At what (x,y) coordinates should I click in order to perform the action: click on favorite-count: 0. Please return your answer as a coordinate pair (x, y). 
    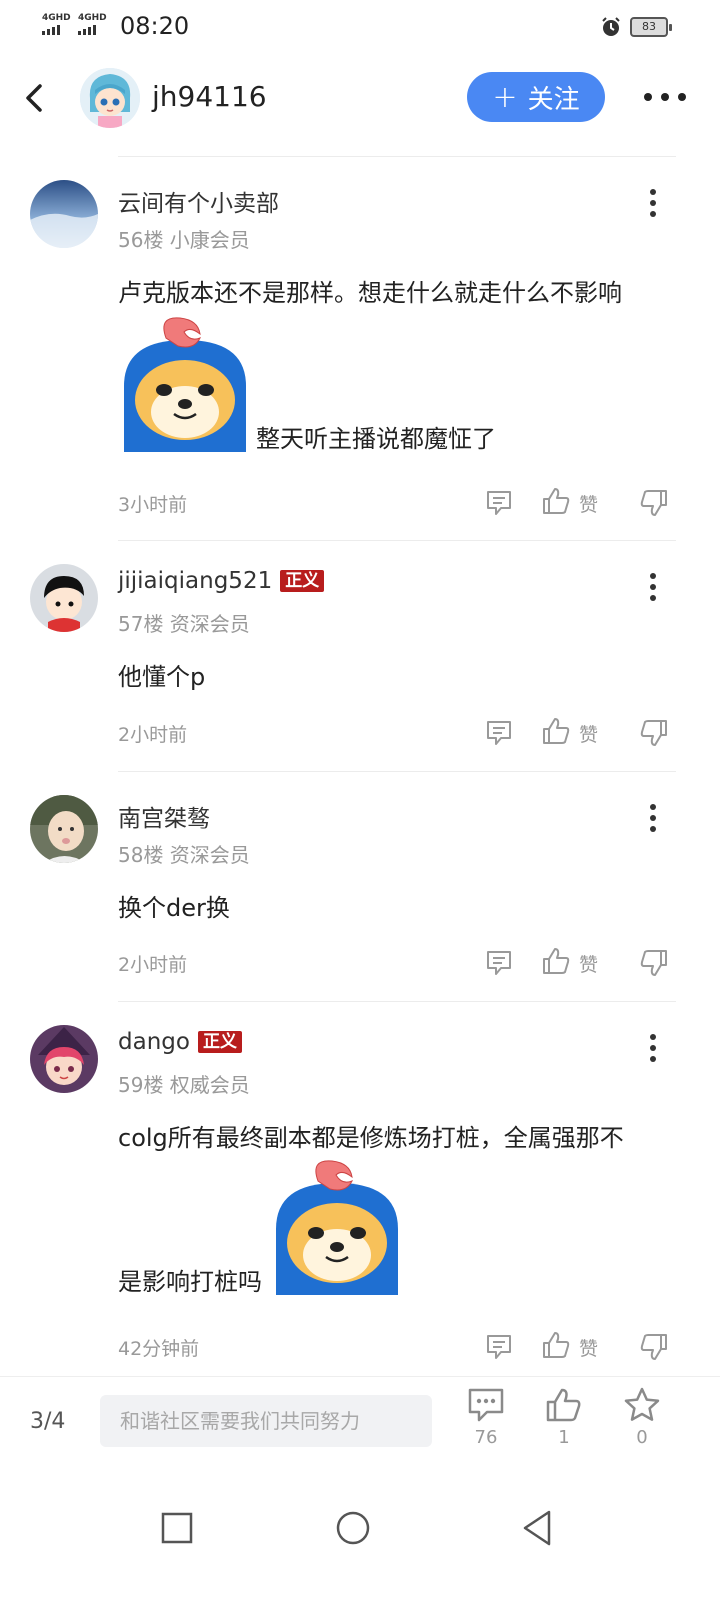
    Looking at the image, I should click on (642, 1437).